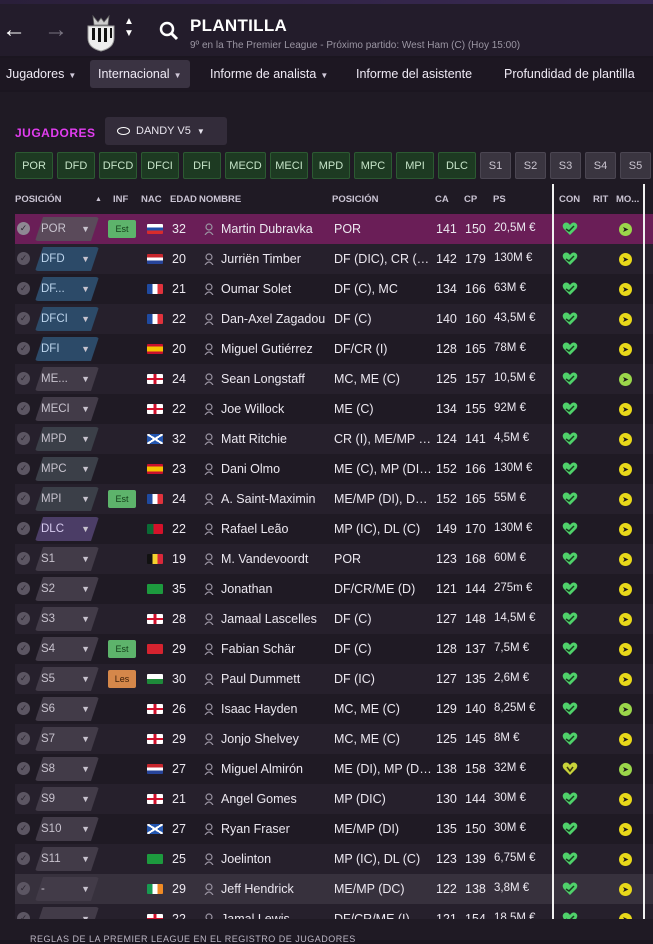  I want to click on chip-s3: S3, so click(565, 165).